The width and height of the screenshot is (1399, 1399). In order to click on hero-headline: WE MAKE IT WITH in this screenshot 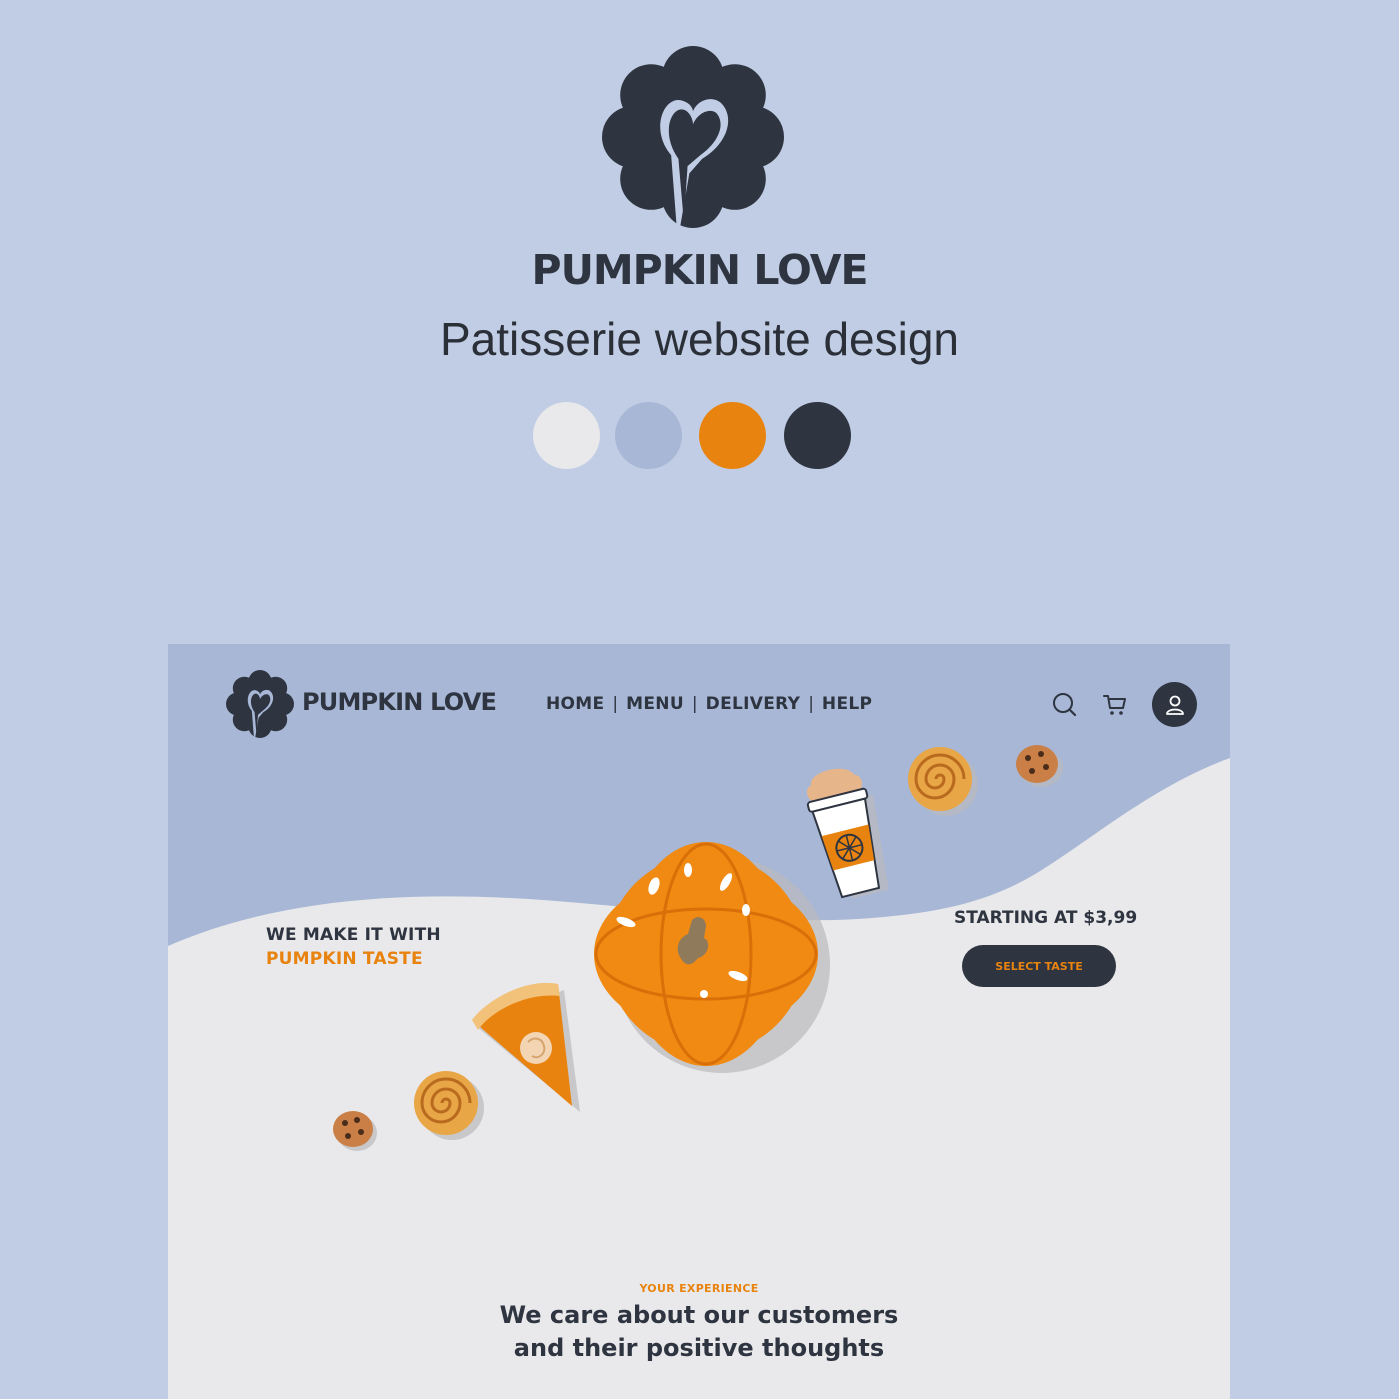, I will do `click(353, 935)`.